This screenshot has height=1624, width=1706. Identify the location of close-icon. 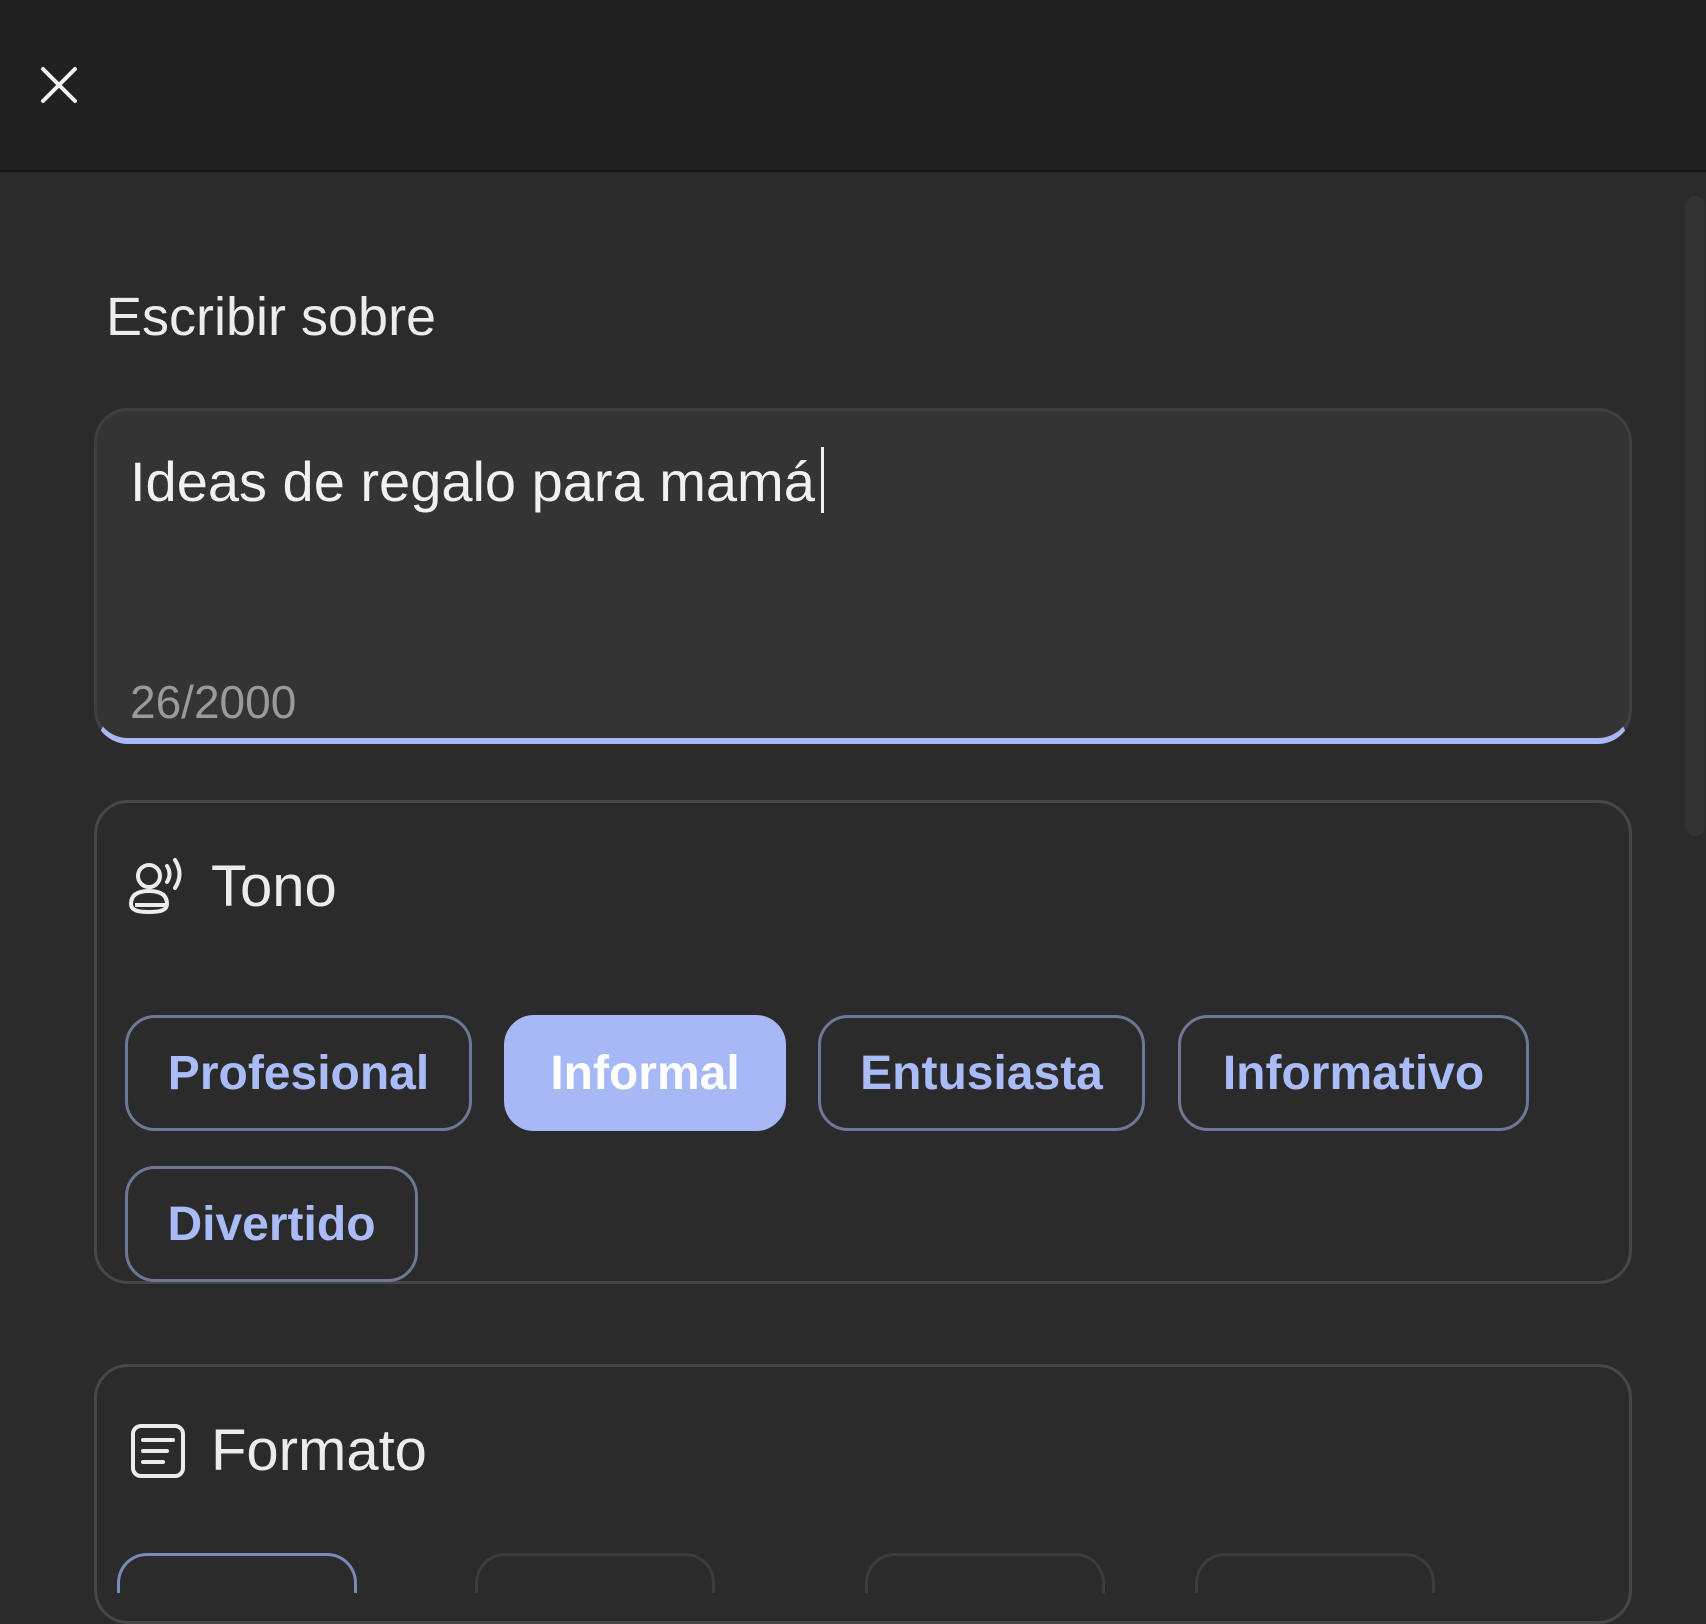
(59, 85).